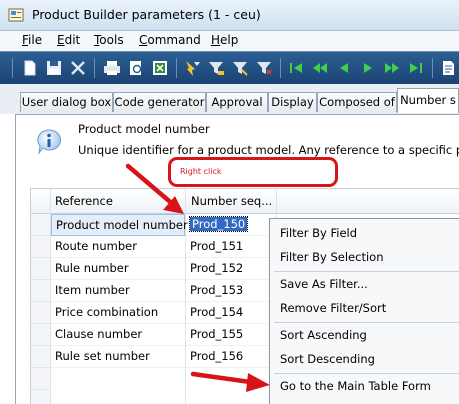 This screenshot has width=459, height=404. Describe the element at coordinates (392, 68) in the screenshot. I see `next-page-icon` at that location.